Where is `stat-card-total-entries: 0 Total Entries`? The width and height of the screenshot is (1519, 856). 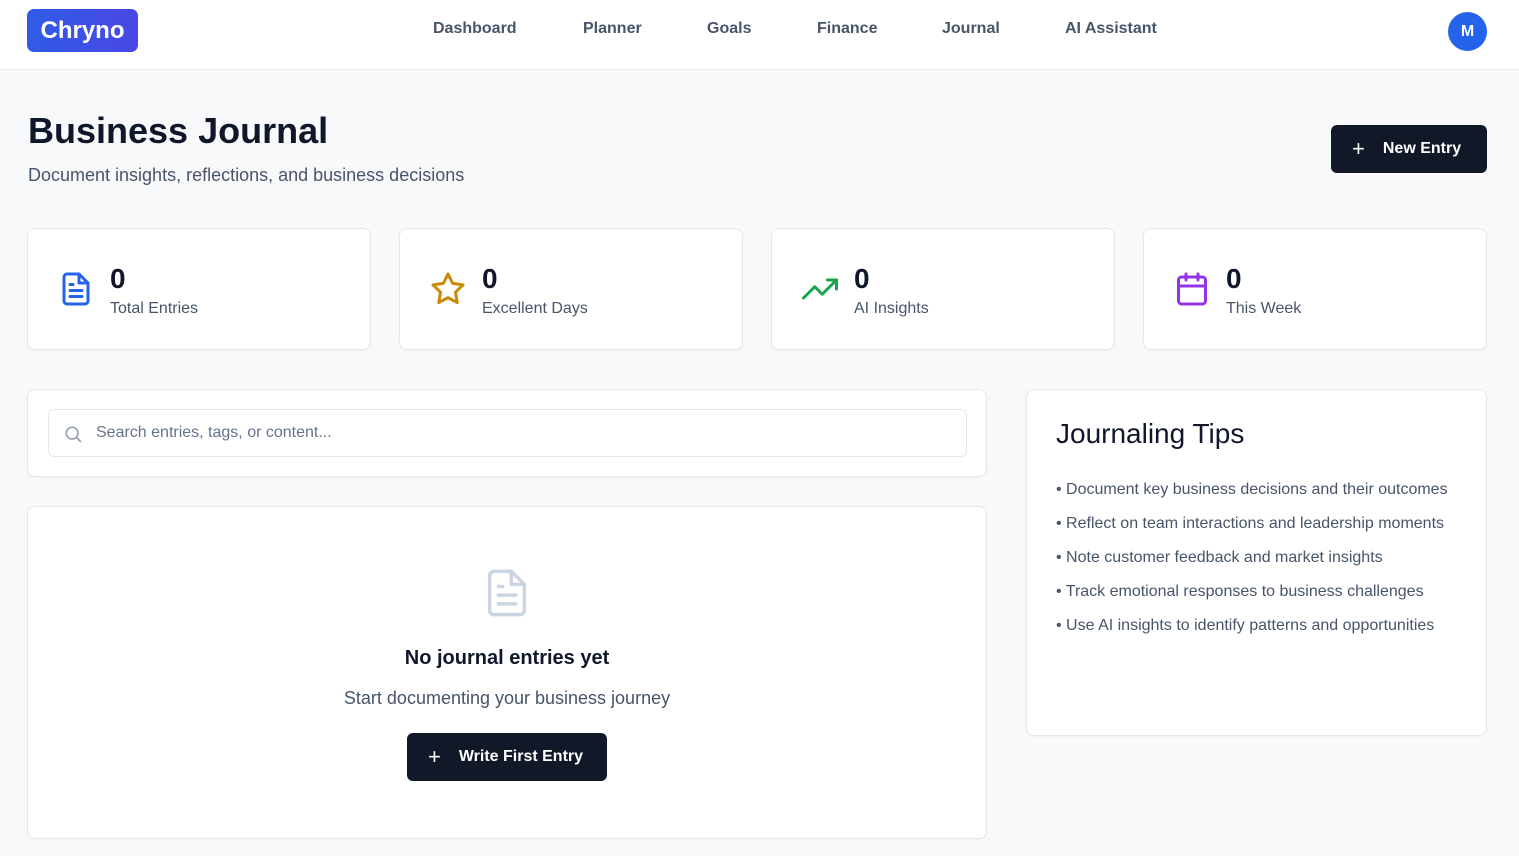
stat-card-total-entries: 0 Total Entries is located at coordinates (199, 289).